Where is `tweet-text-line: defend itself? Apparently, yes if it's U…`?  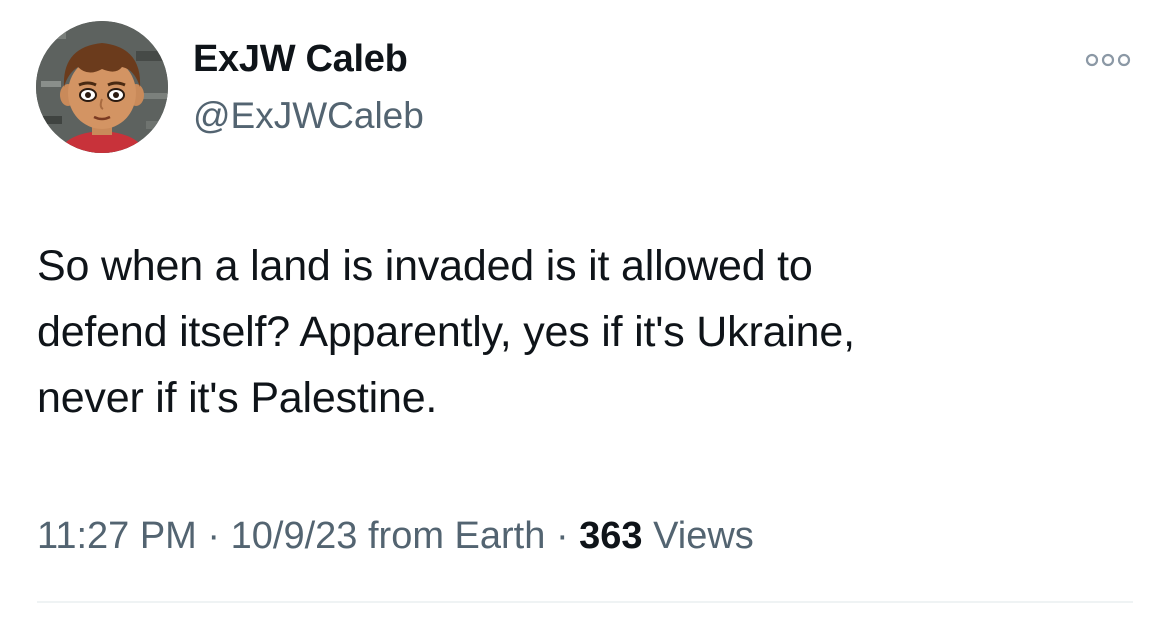 tweet-text-line: defend itself? Apparently, yes if it's U… is located at coordinates (446, 332).